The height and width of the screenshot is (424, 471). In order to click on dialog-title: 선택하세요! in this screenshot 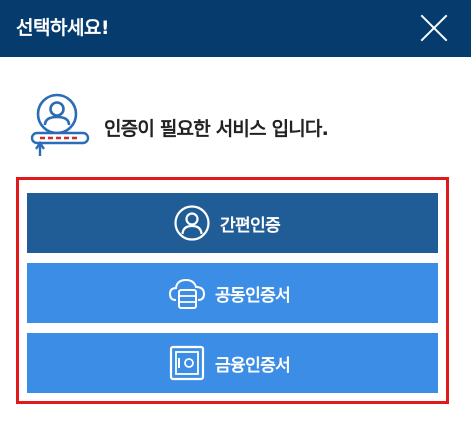, I will do `click(63, 28)`.